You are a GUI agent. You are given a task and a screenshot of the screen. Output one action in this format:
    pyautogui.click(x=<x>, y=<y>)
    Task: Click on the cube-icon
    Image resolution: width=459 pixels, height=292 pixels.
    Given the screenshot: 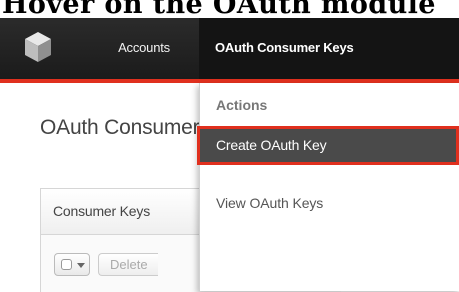 What is the action you would take?
    pyautogui.click(x=38, y=47)
    